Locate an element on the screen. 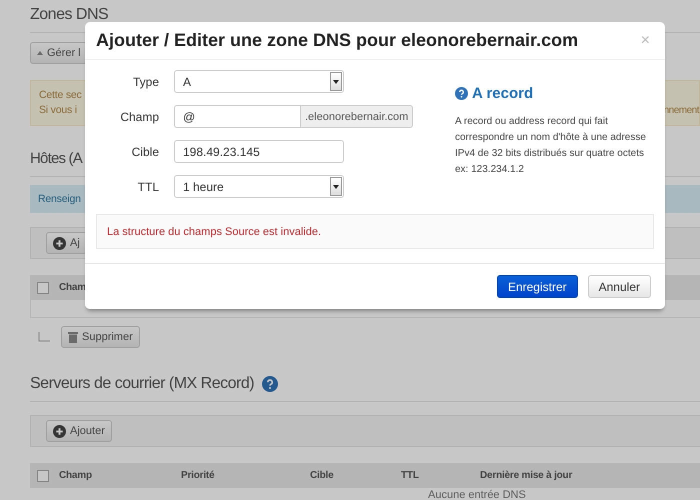 The height and width of the screenshot is (500, 700). field-label: TTL is located at coordinates (147, 187).